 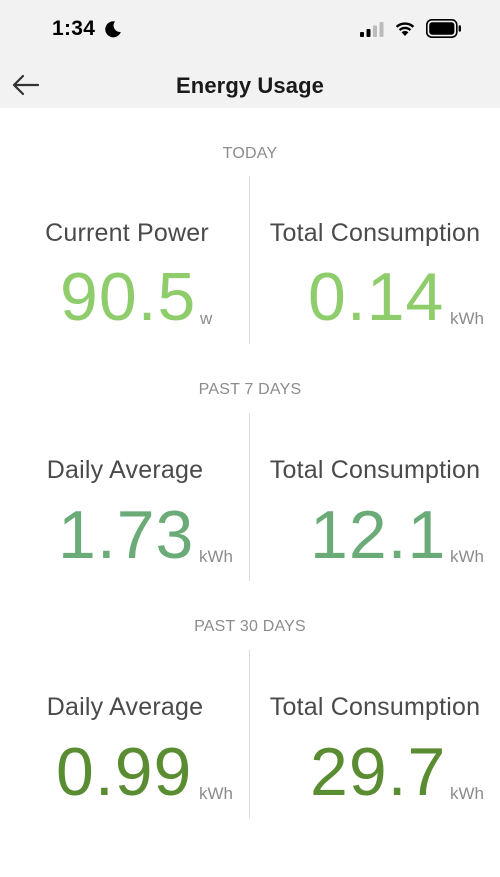 I want to click on page-title: Energy Usage, so click(x=250, y=85).